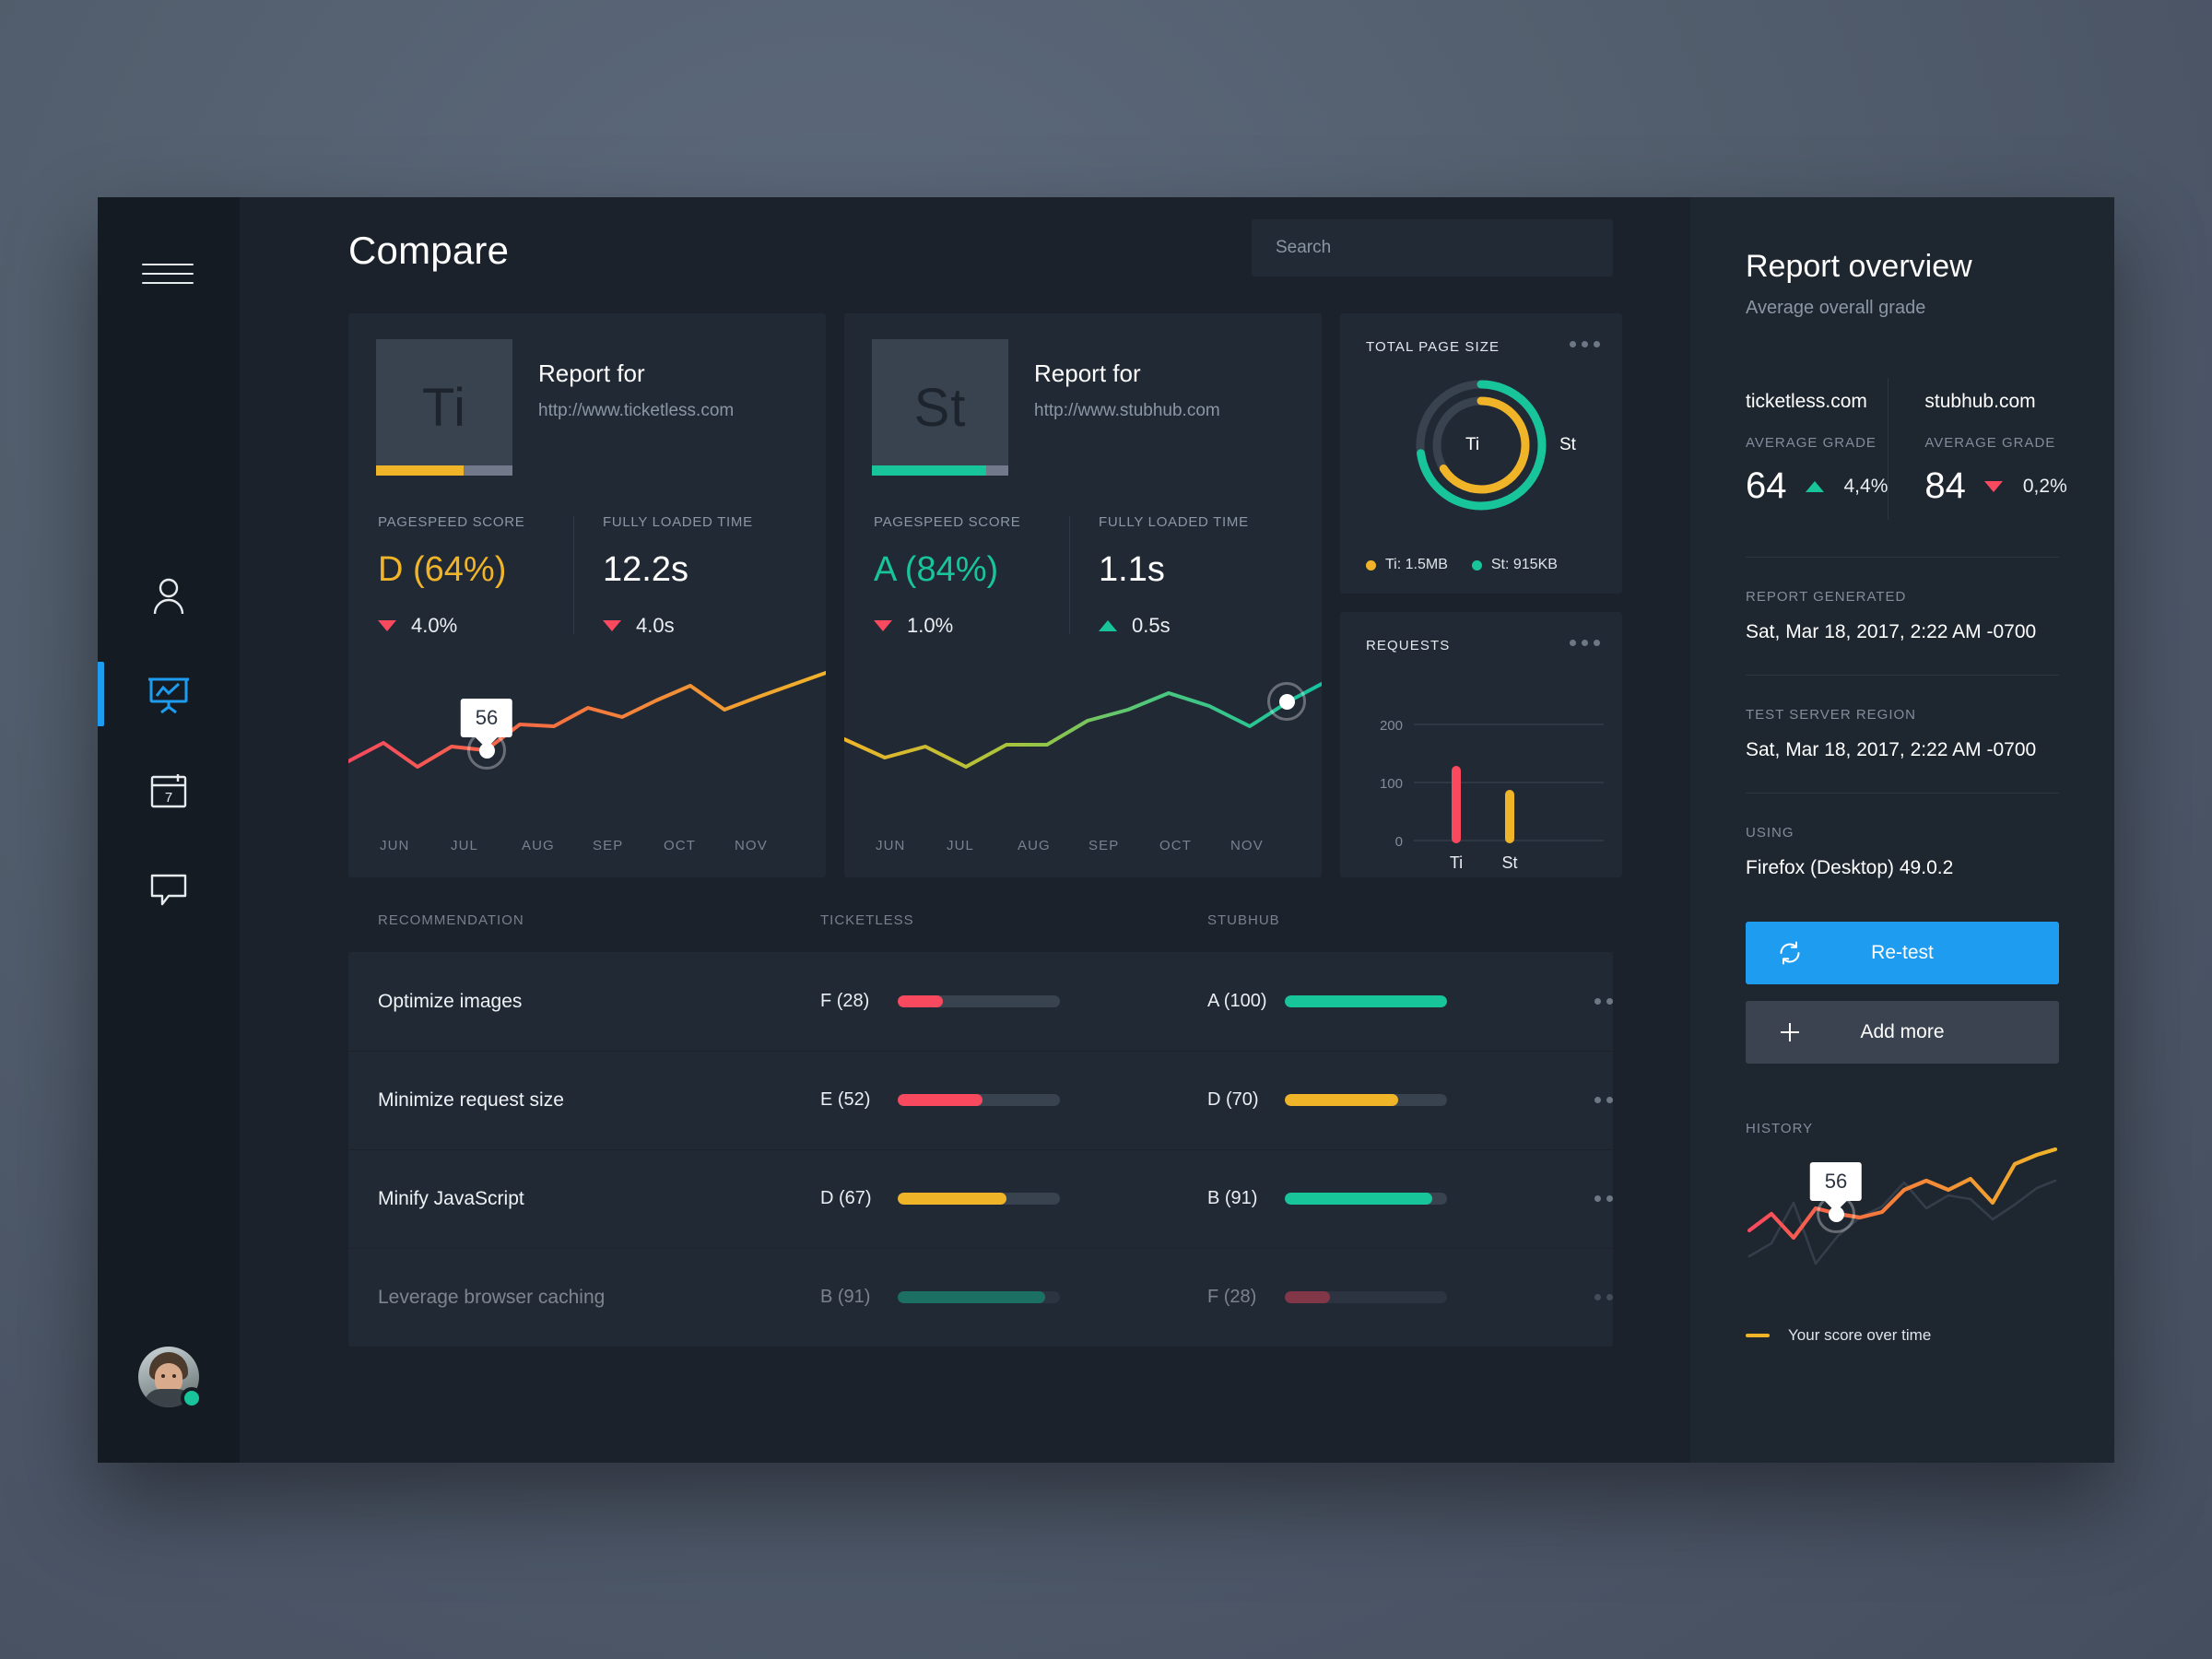 This screenshot has width=2212, height=1659. Describe the element at coordinates (1902, 1194) in the screenshot. I see `history-score-line` at that location.